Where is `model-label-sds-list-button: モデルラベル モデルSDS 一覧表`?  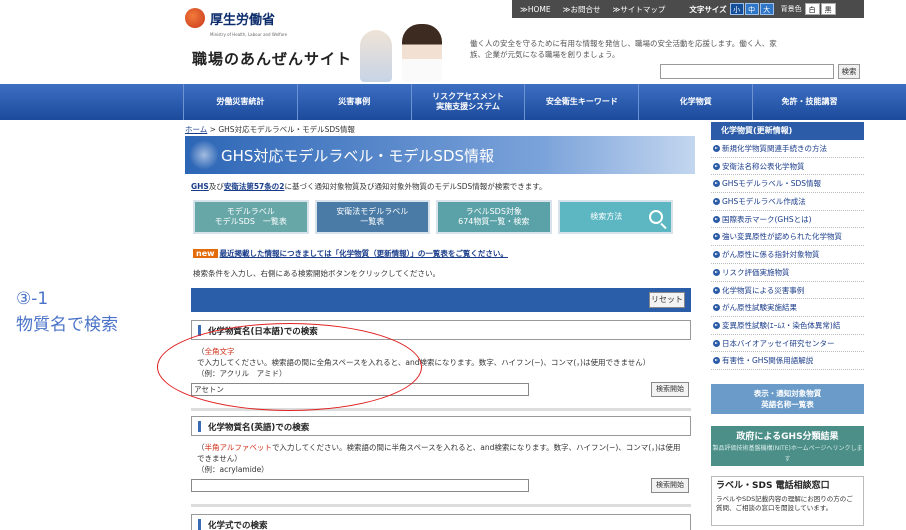 model-label-sds-list-button: モデルラベル モデルSDS 一覧表 is located at coordinates (251, 217).